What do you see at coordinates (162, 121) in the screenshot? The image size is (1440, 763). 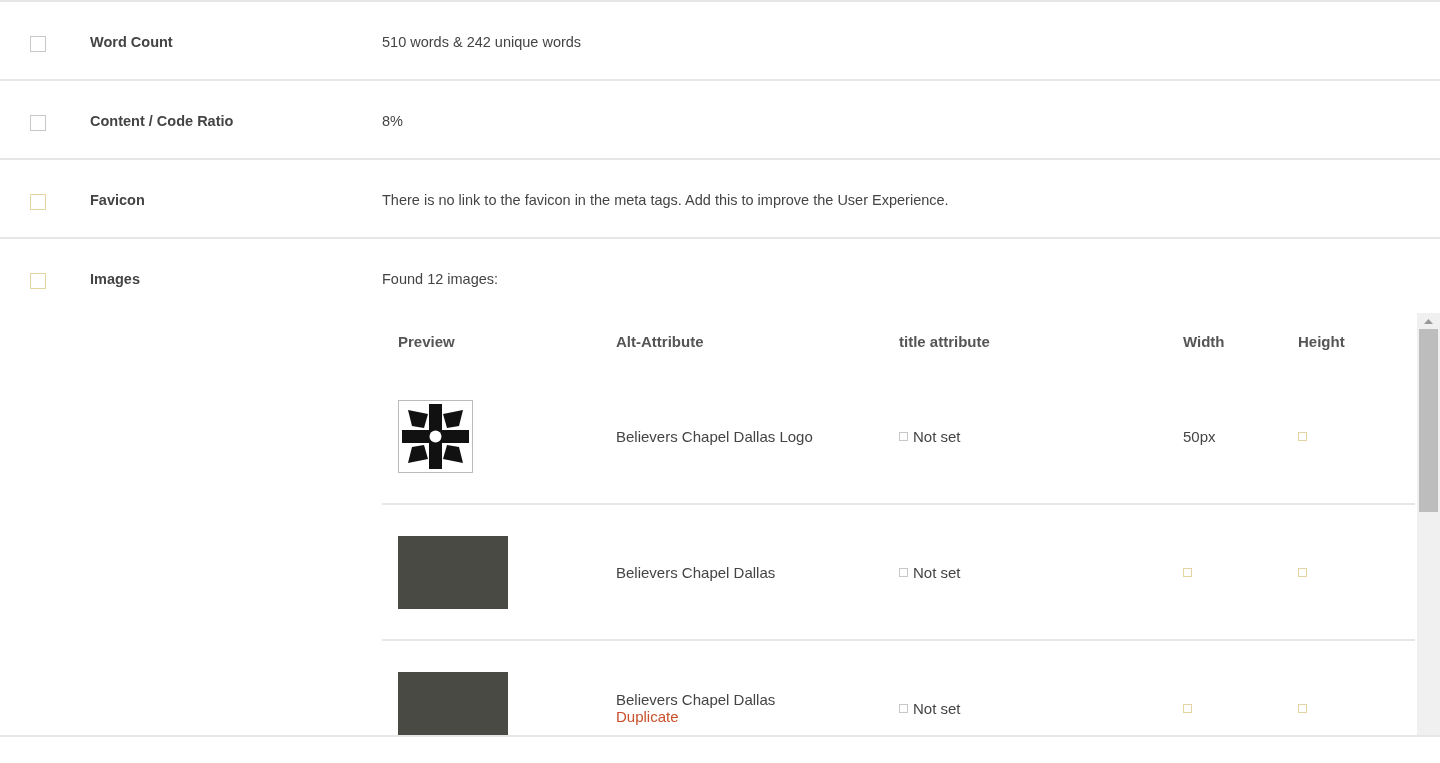 I see `check-label: Content / Code Ratio` at bounding box center [162, 121].